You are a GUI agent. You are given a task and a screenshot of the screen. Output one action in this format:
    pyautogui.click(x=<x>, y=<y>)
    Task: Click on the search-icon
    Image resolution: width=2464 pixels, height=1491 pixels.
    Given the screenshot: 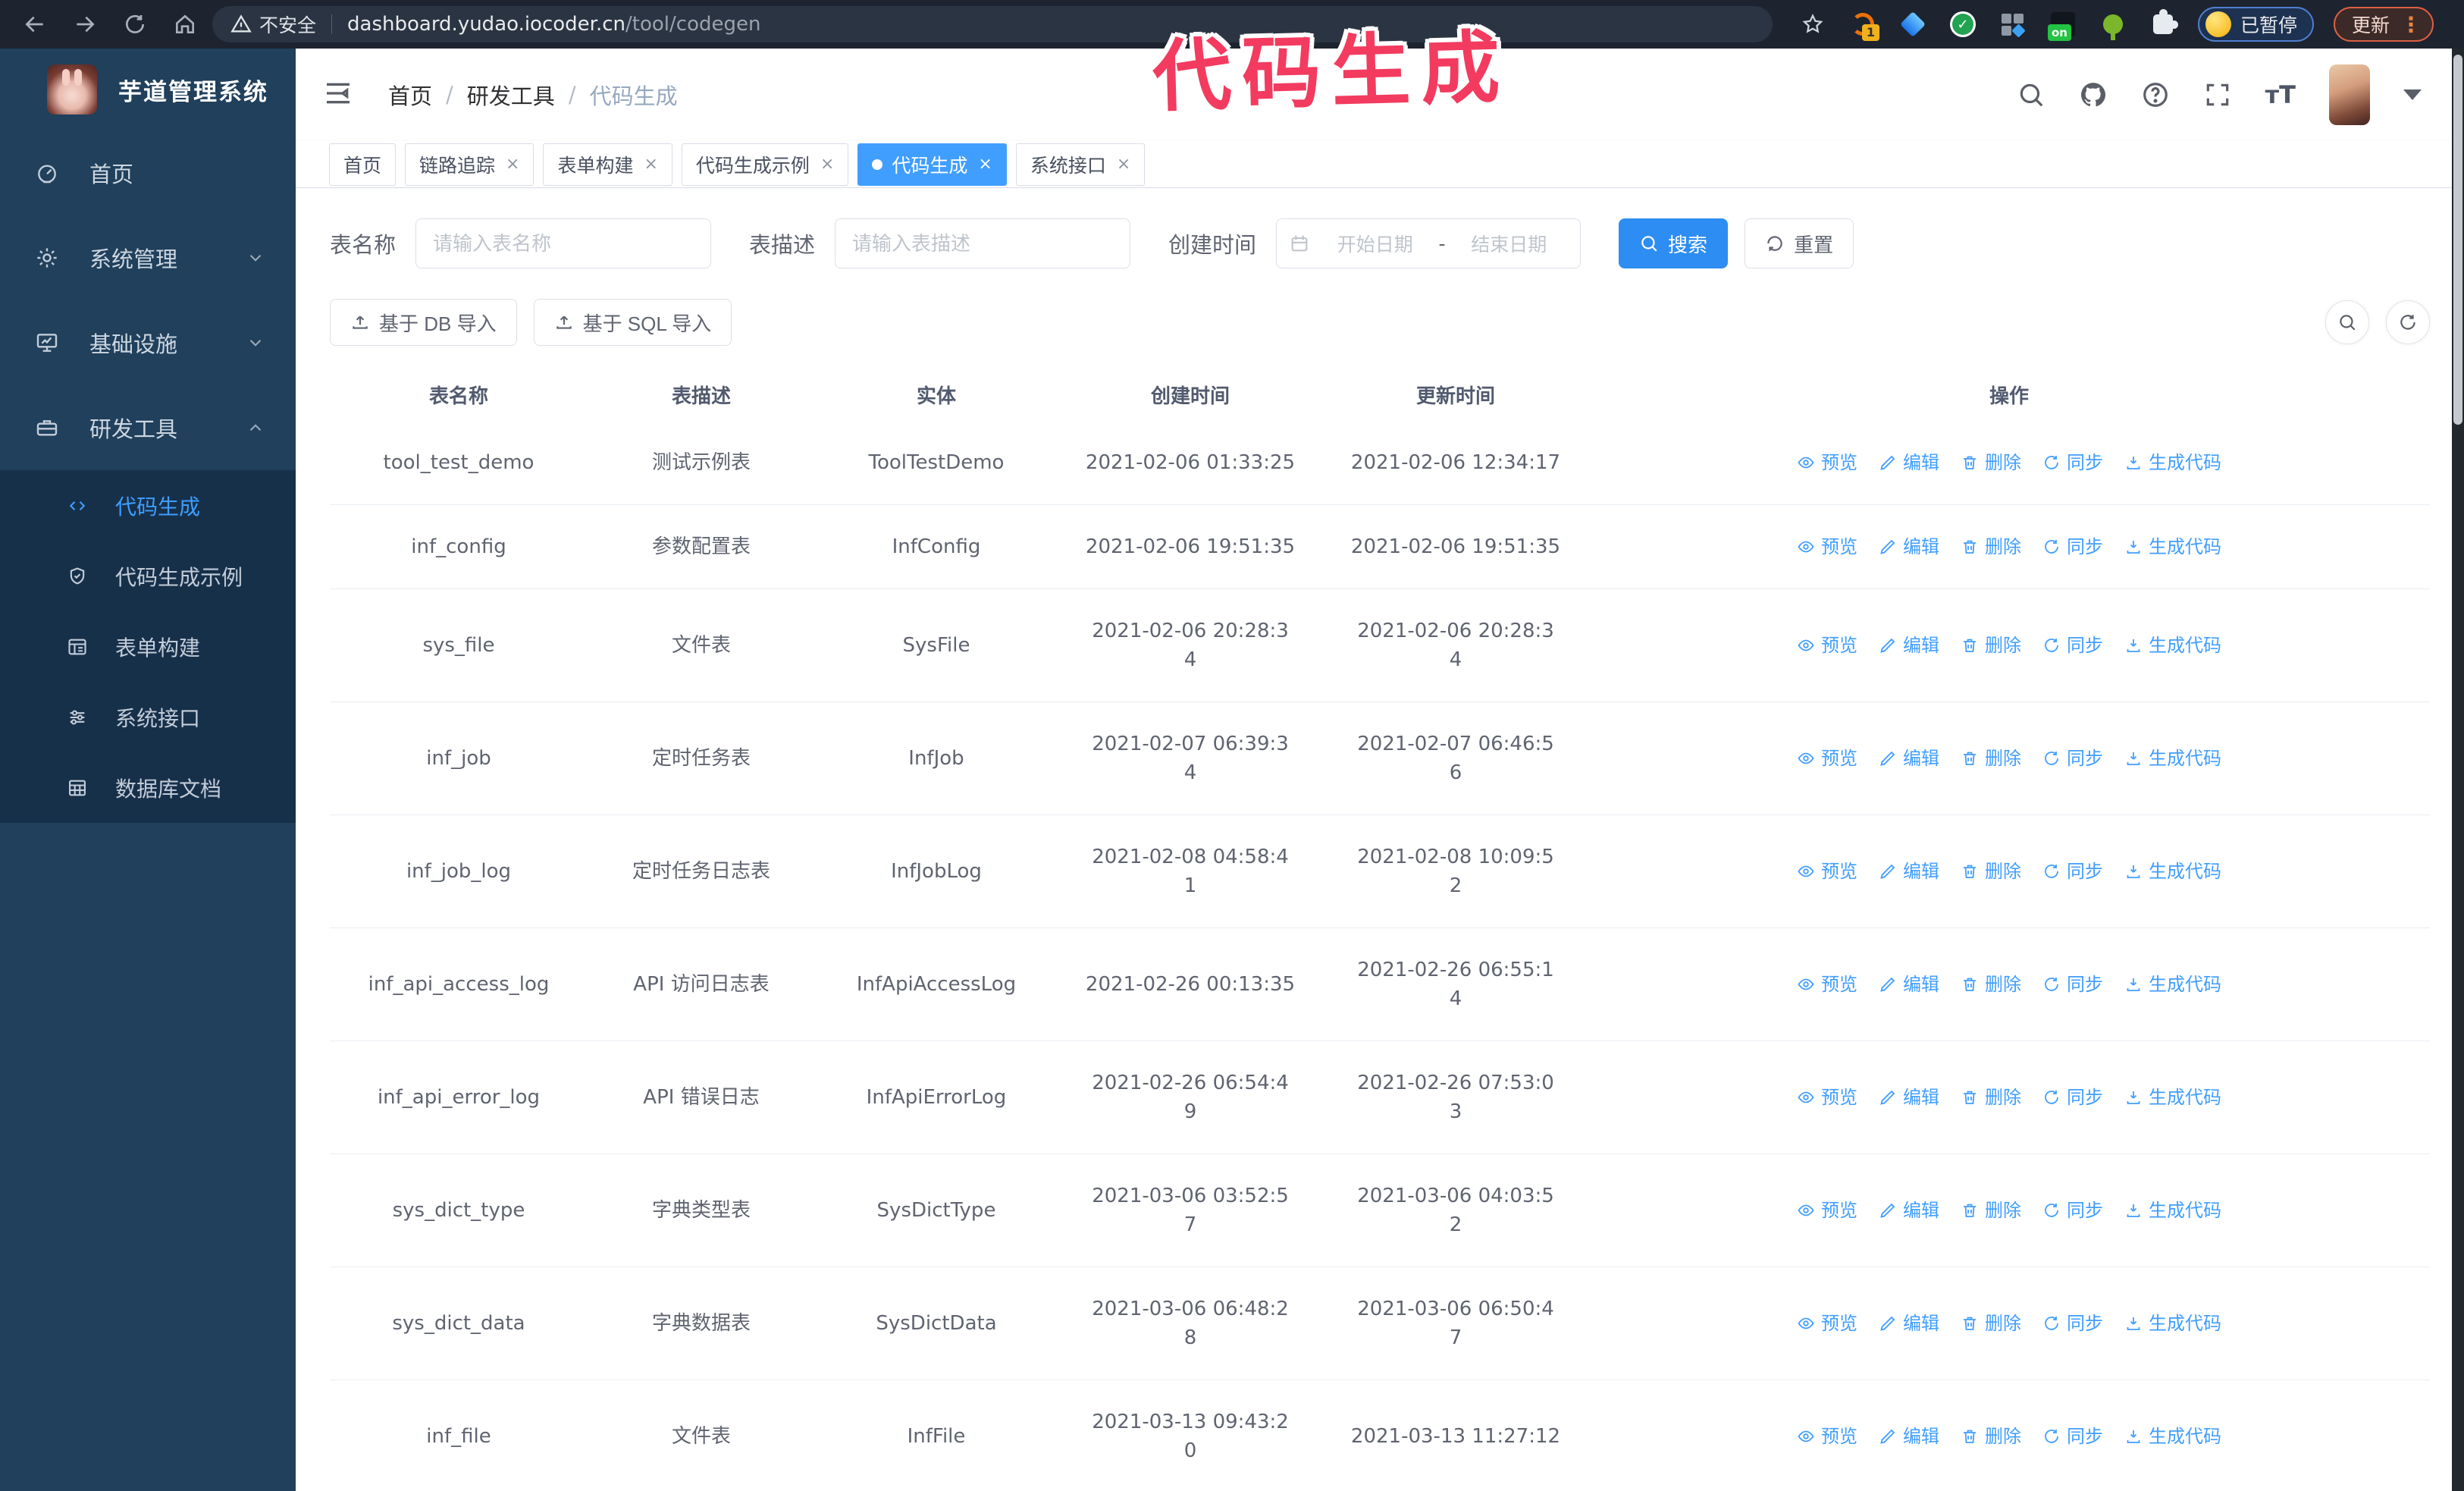 What is the action you would take?
    pyautogui.click(x=2031, y=94)
    